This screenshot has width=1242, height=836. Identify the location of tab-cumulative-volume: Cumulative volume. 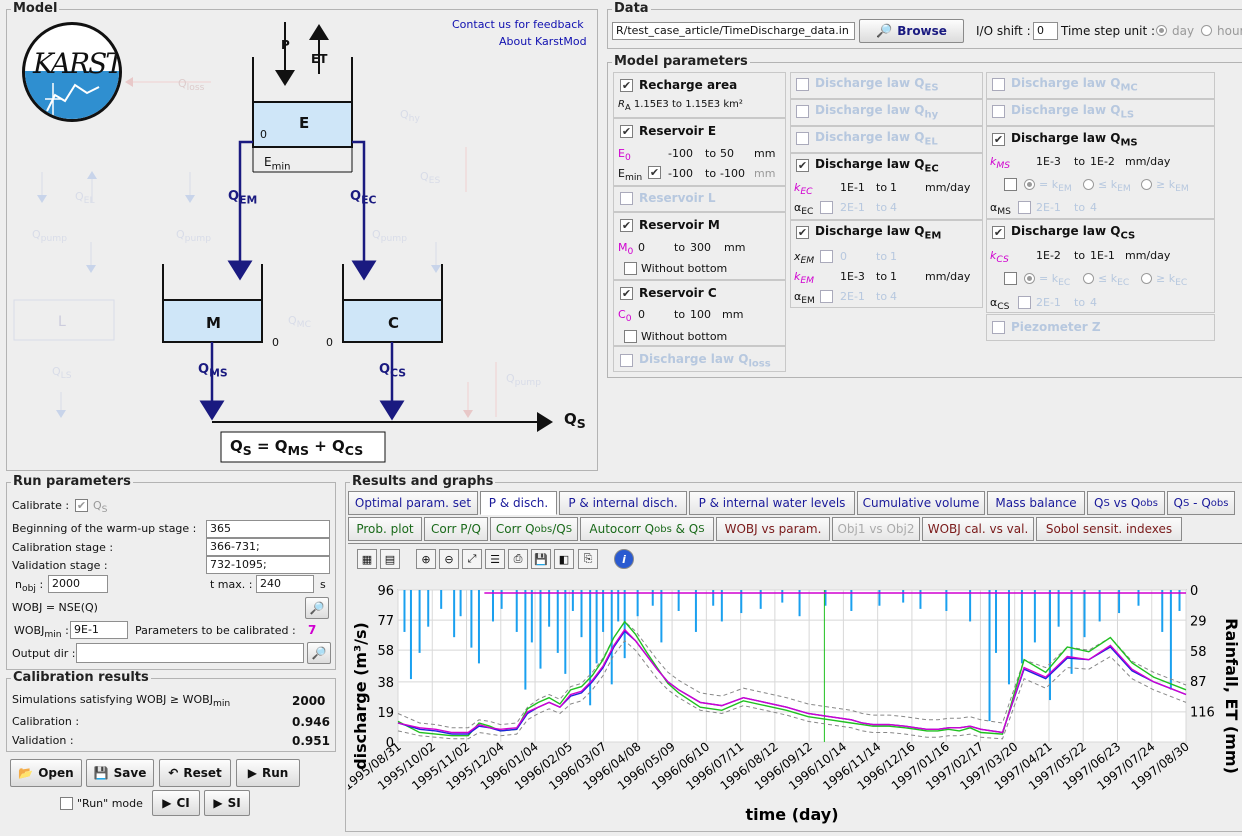
(921, 503).